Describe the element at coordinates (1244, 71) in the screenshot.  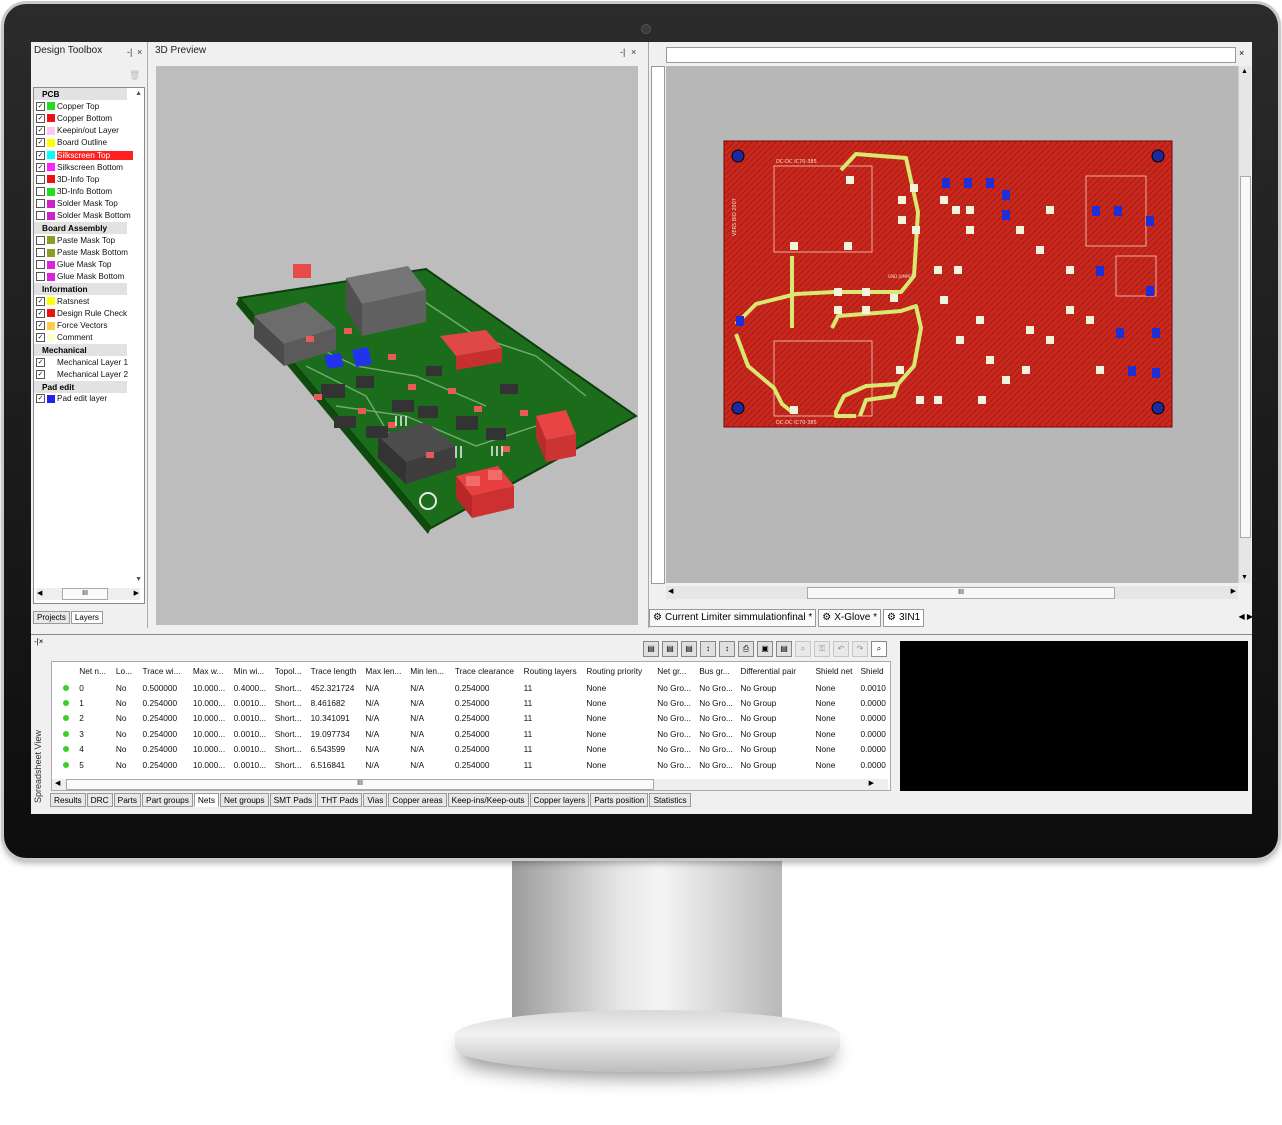
I see `scroll-up-icon: ▲` at that location.